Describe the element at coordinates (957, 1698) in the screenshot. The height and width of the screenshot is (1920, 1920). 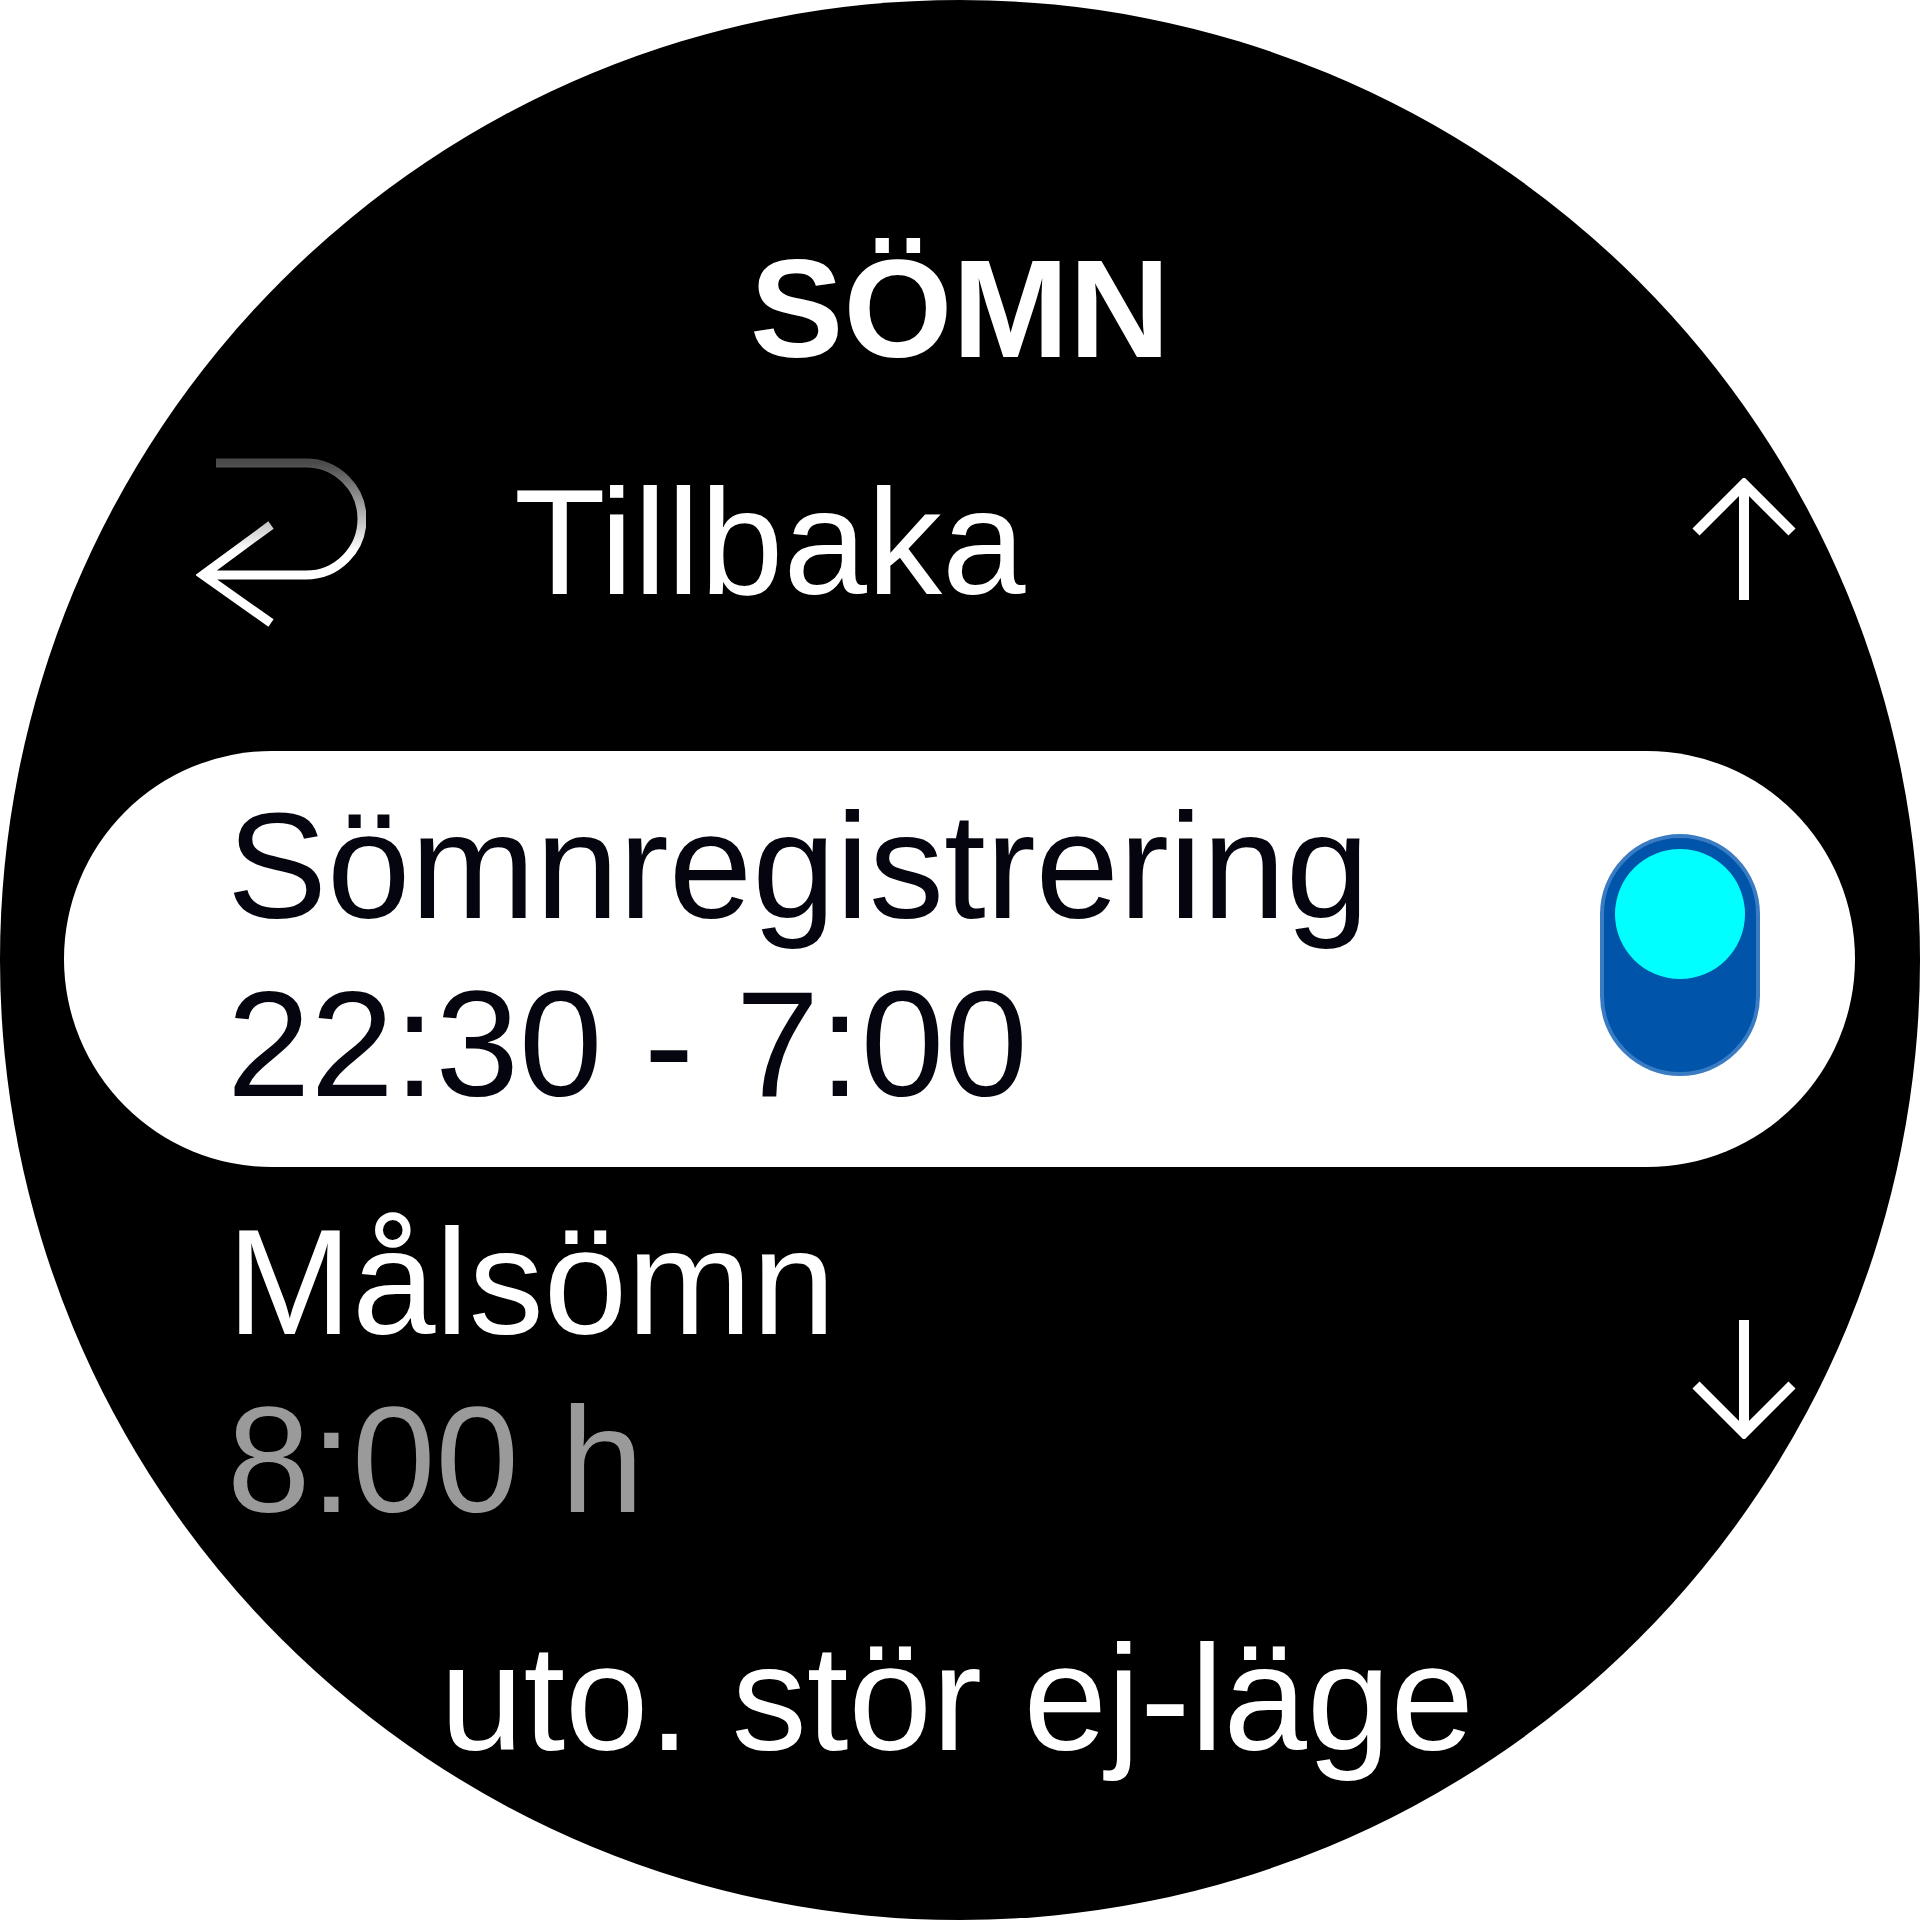
I see `item-label: uto. stör ej-läge` at that location.